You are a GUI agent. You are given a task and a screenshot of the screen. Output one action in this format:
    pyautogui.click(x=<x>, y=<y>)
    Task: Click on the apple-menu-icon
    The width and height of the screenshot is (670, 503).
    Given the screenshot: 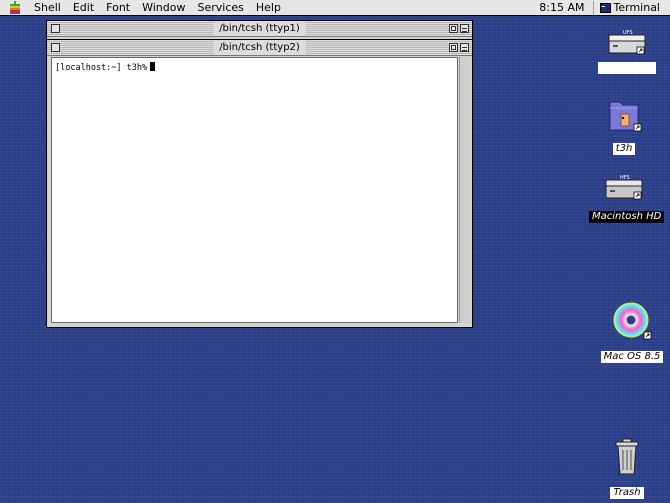 What is the action you would take?
    pyautogui.click(x=15, y=7)
    